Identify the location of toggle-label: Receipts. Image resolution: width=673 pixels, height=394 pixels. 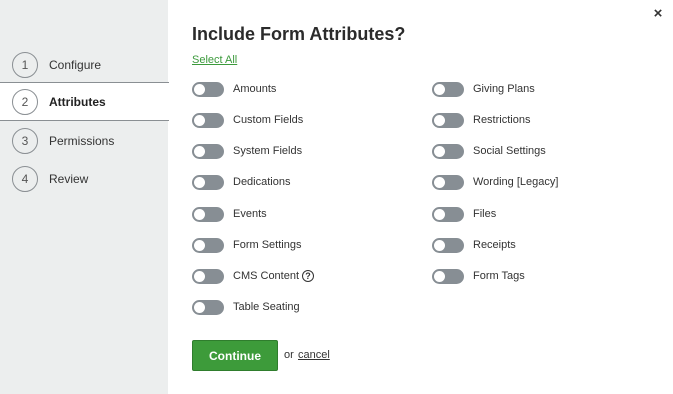
(494, 245).